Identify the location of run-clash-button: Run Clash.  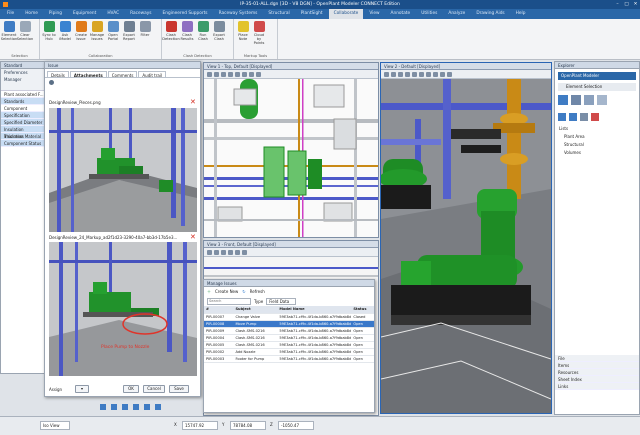
(203, 31).